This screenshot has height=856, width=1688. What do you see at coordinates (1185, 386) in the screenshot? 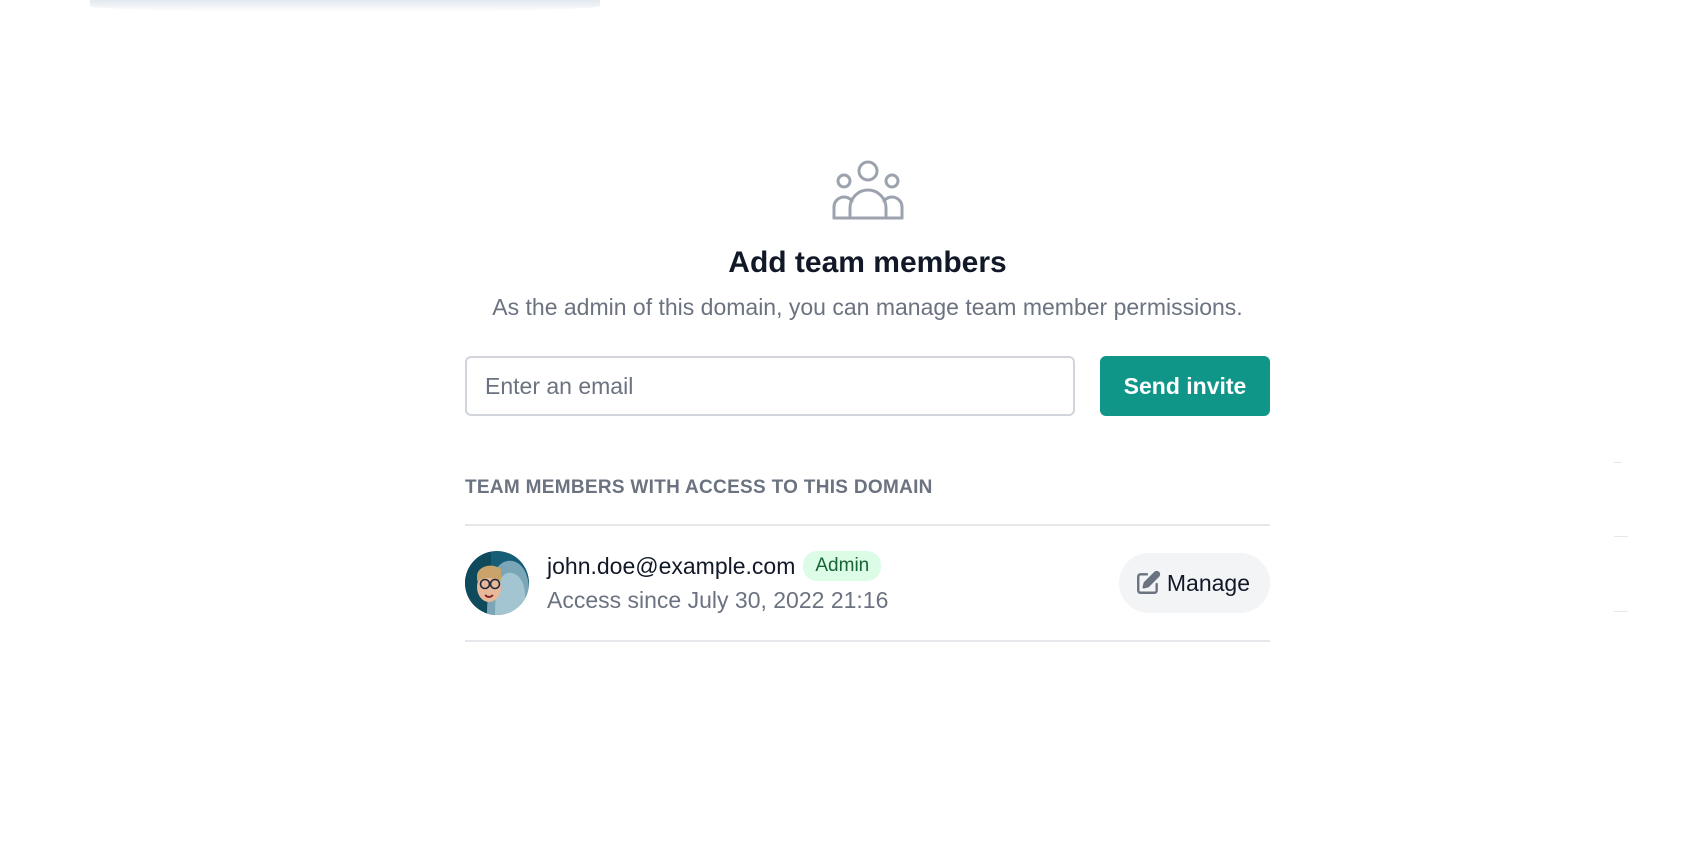
I see `send-invite-button: Send invite` at bounding box center [1185, 386].